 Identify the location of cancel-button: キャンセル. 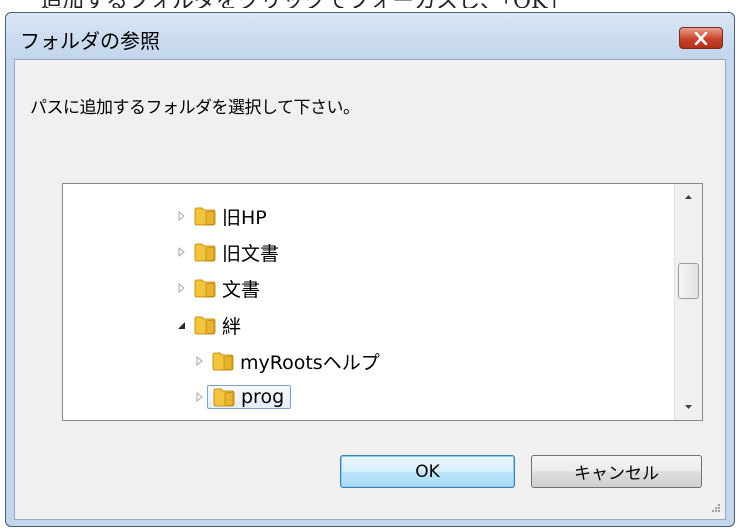
(616, 471).